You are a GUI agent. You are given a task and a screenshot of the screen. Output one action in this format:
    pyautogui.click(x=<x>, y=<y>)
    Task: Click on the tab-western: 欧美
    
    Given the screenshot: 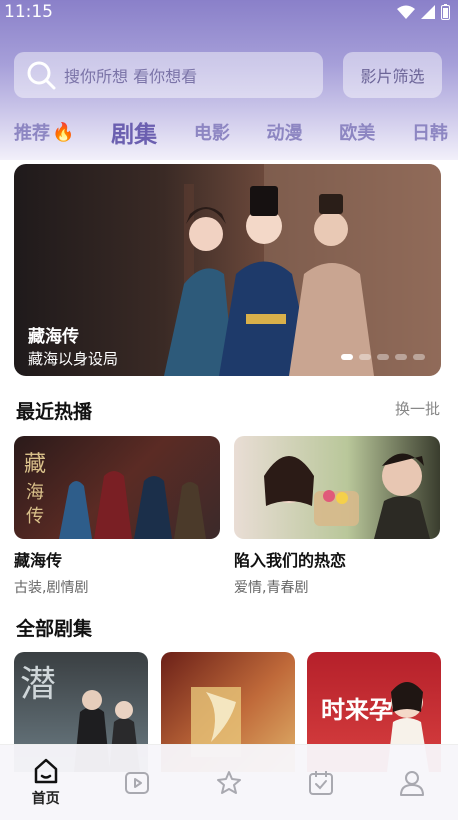 What is the action you would take?
    pyautogui.click(x=357, y=132)
    